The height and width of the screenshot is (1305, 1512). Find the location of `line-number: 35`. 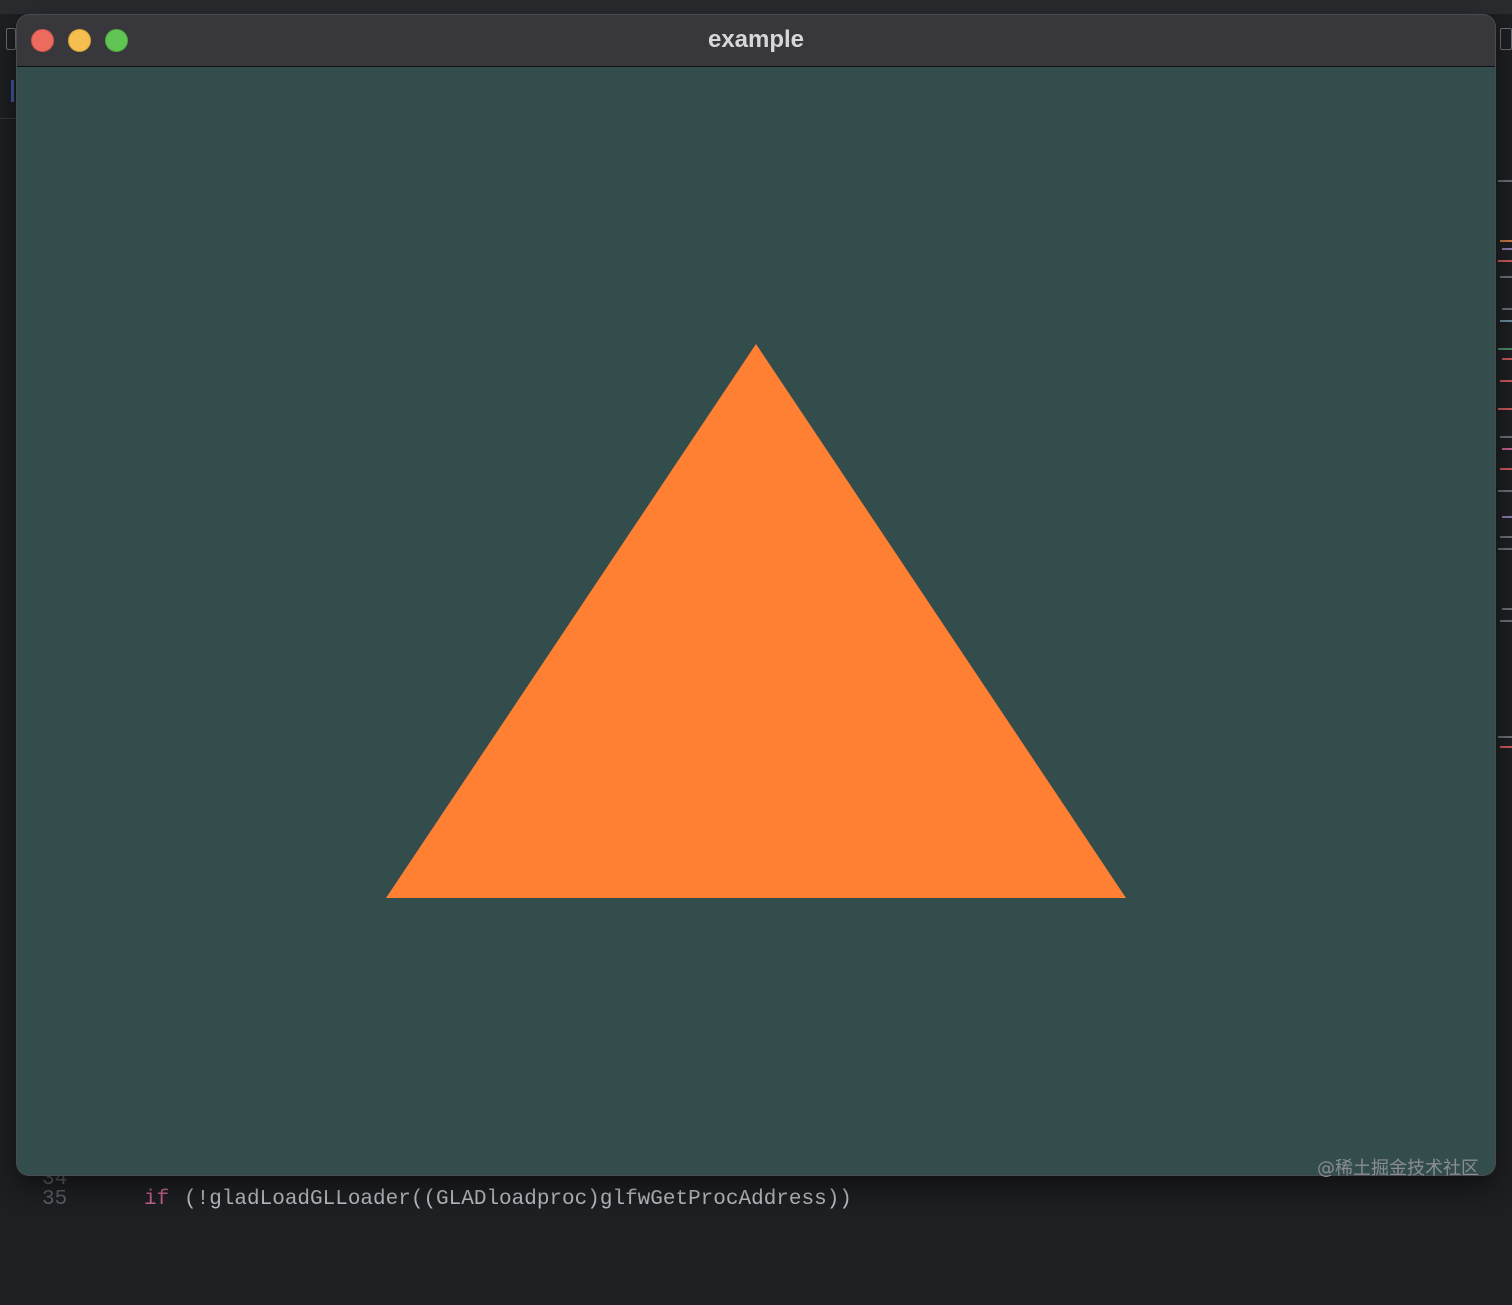

line-number: 35 is located at coordinates (55, 1199).